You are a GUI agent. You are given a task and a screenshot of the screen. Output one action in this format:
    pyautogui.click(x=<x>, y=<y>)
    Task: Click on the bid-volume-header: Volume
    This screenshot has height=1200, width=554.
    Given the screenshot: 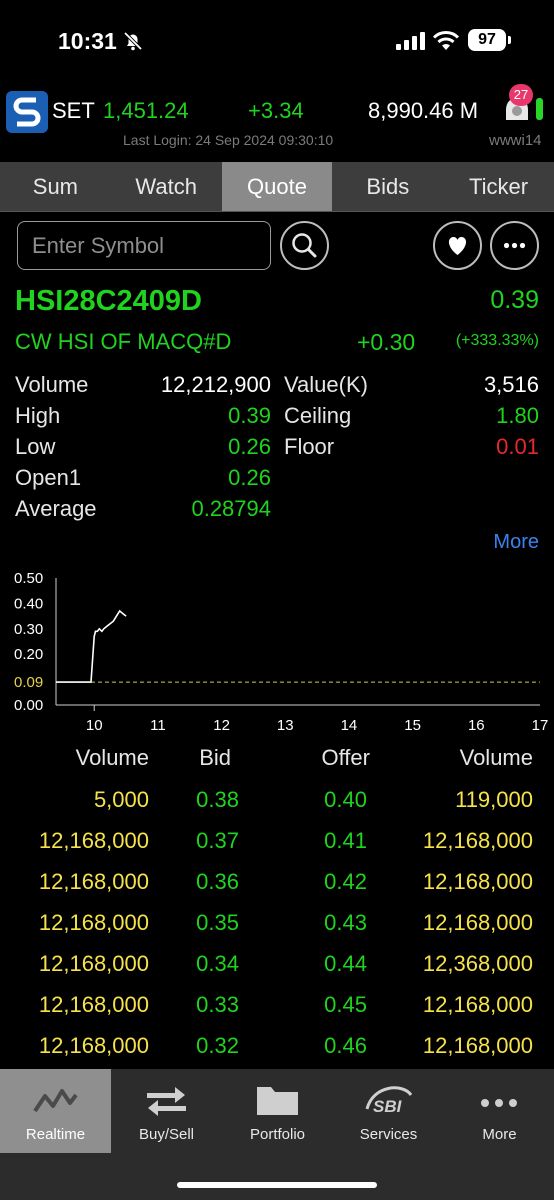 What is the action you would take?
    pyautogui.click(x=112, y=757)
    